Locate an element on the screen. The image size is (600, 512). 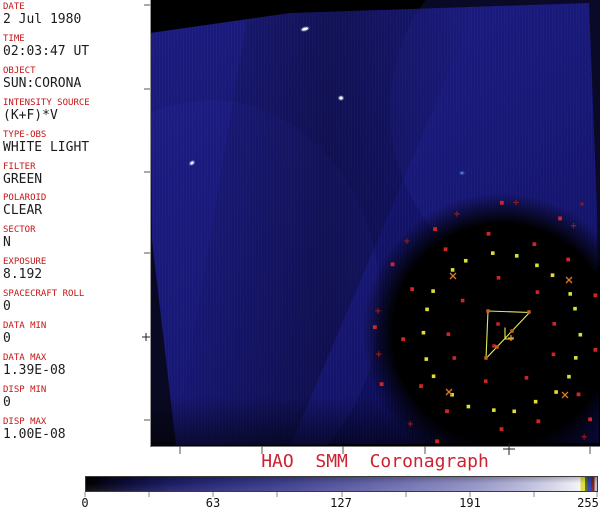
metadata-field: DATA MAX 1.39E-08 is located at coordinates (34, 365).